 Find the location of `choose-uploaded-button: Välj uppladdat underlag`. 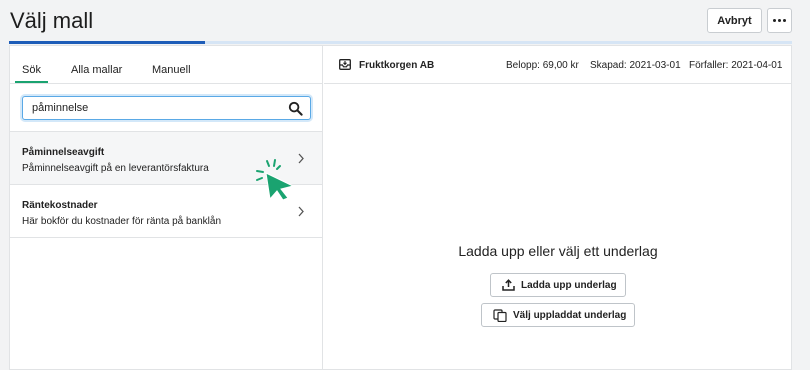

choose-uploaded-button: Välj uppladdat underlag is located at coordinates (558, 315).